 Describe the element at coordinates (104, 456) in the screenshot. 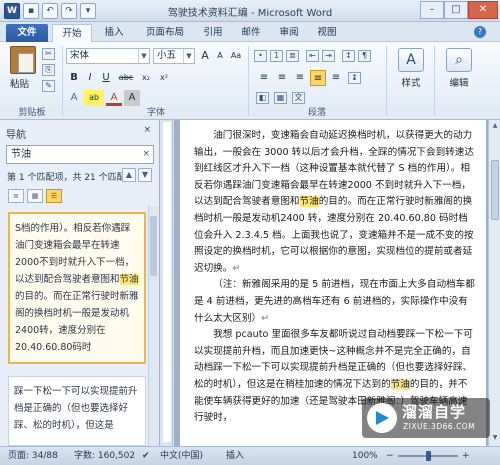

I see `word-count: 字数: 160,502` at that location.